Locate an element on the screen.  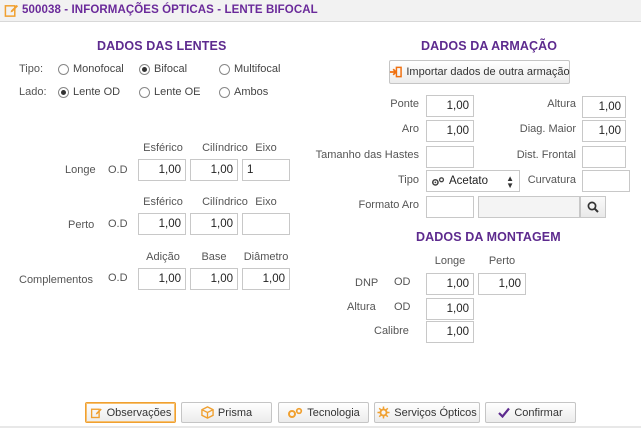
perto-esferico-input is located at coordinates (162, 224).